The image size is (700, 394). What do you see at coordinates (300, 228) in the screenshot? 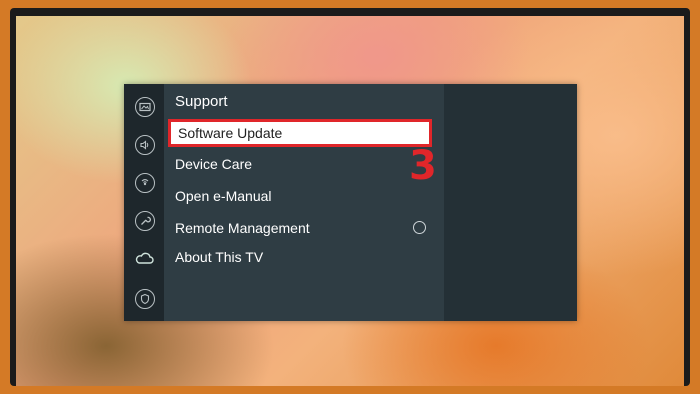
I see `menu-item-remote-management: Remote Management` at bounding box center [300, 228].